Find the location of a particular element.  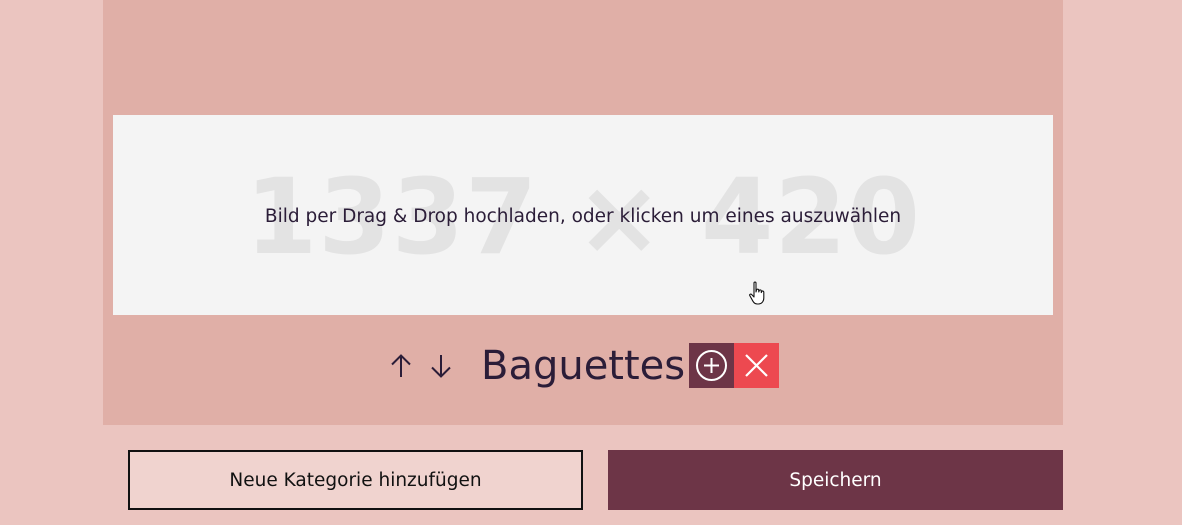

category-title-row: Baguettes is located at coordinates (583, 366).